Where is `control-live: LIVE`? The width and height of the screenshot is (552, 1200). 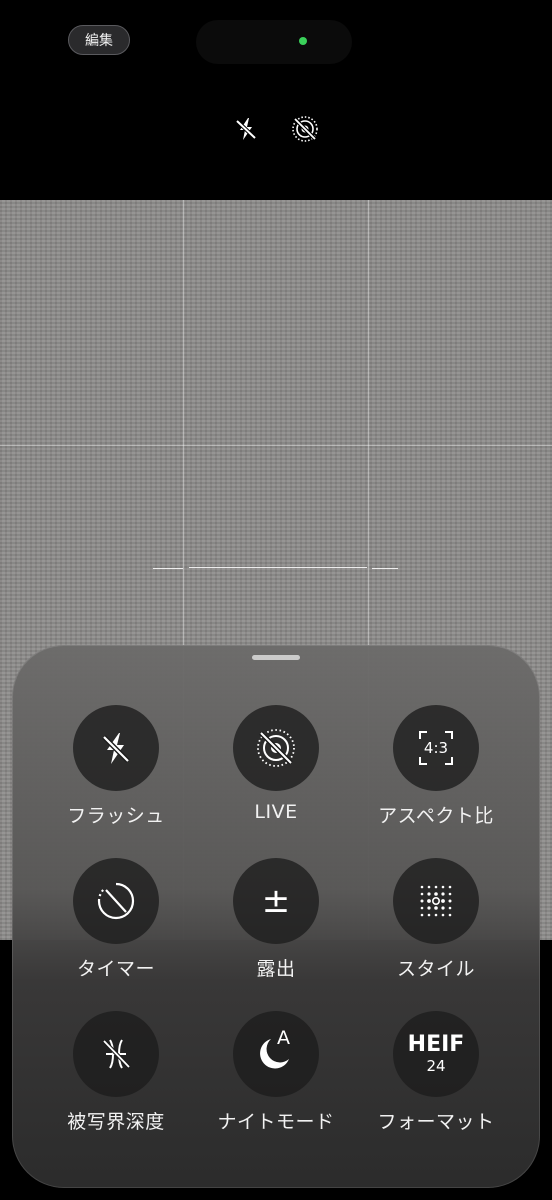 control-live: LIVE is located at coordinates (276, 764).